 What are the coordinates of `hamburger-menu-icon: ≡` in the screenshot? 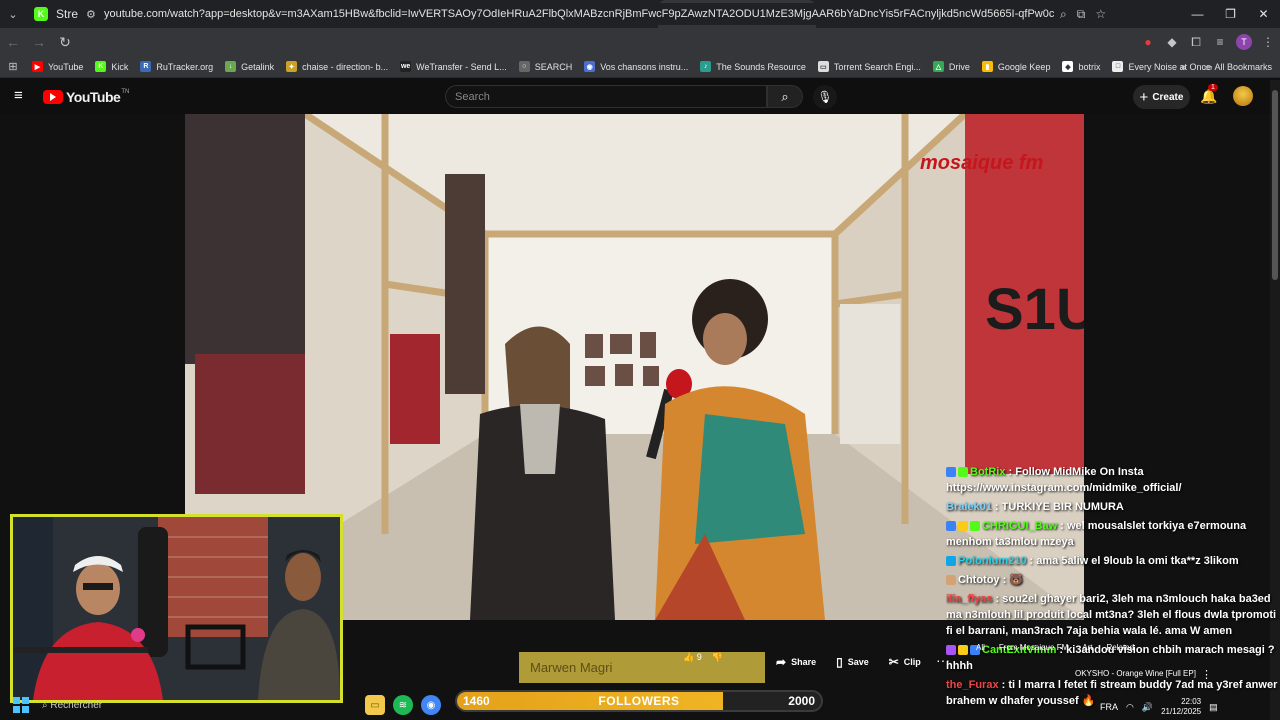 It's located at (21, 95).